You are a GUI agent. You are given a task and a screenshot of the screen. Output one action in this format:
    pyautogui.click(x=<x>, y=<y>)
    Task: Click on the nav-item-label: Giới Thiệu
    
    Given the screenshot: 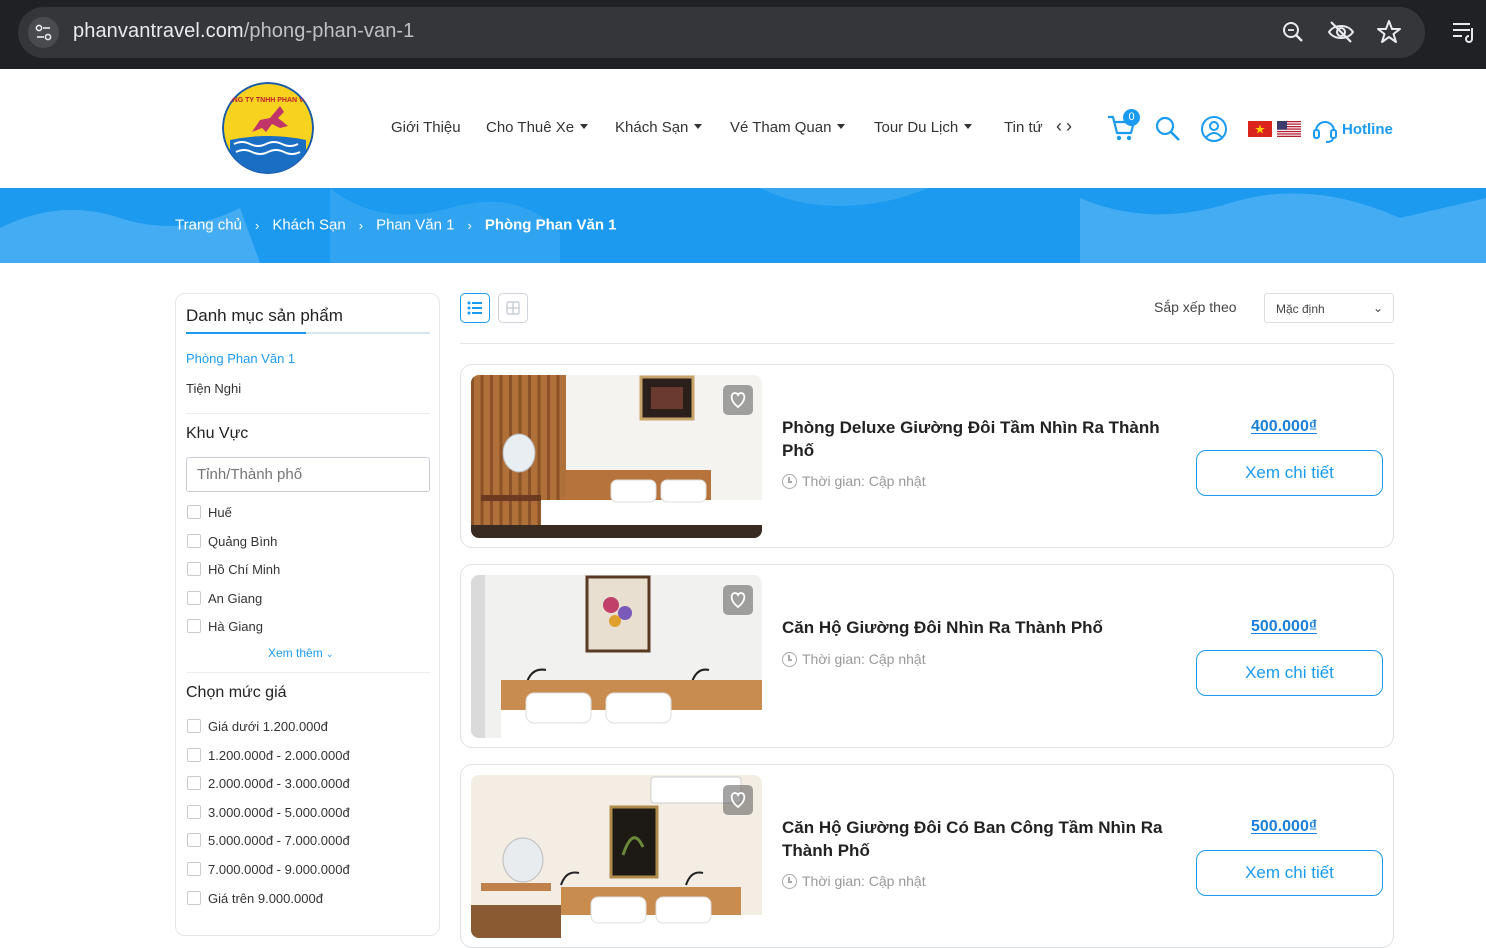 What is the action you would take?
    pyautogui.click(x=426, y=127)
    